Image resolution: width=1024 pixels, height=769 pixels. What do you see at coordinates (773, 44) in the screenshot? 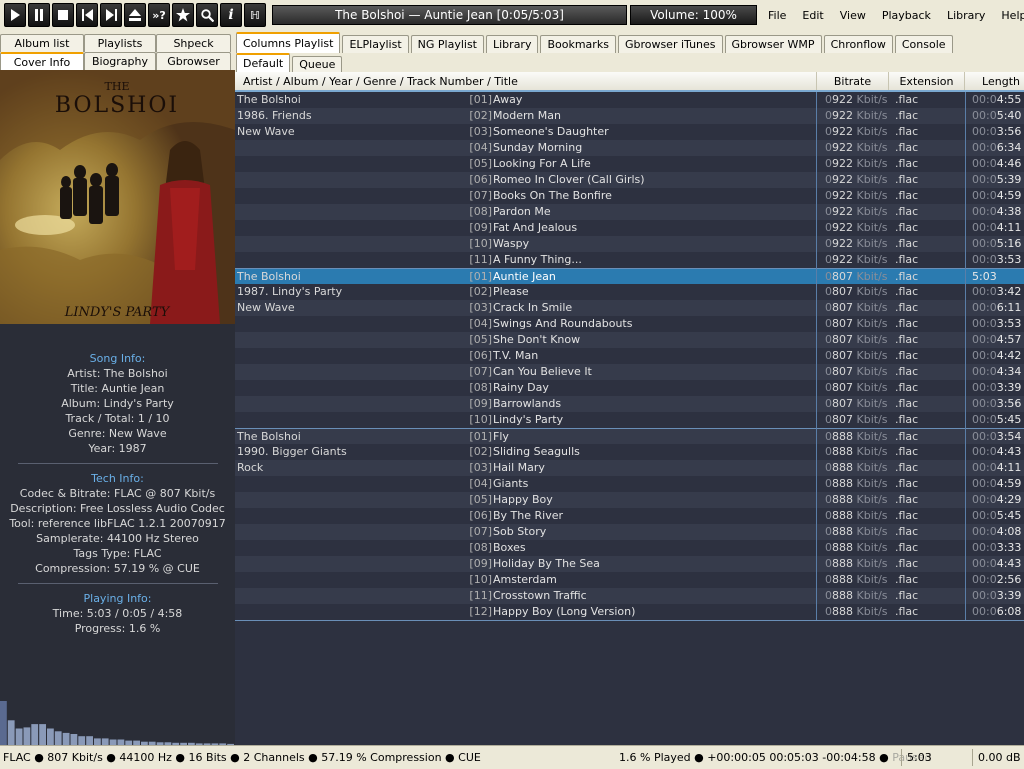
I see `tab-gbrowser-wmp: Gbrowser WMP` at bounding box center [773, 44].